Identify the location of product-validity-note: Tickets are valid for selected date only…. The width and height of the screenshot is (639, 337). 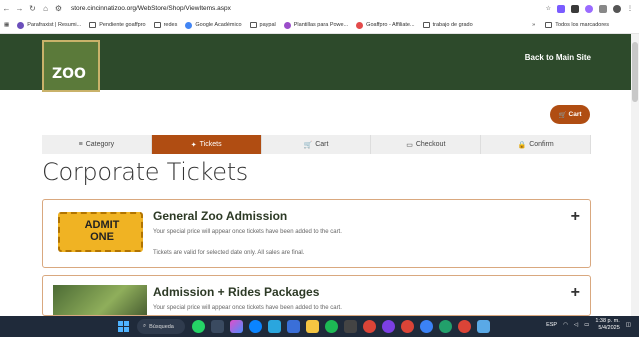
(229, 253).